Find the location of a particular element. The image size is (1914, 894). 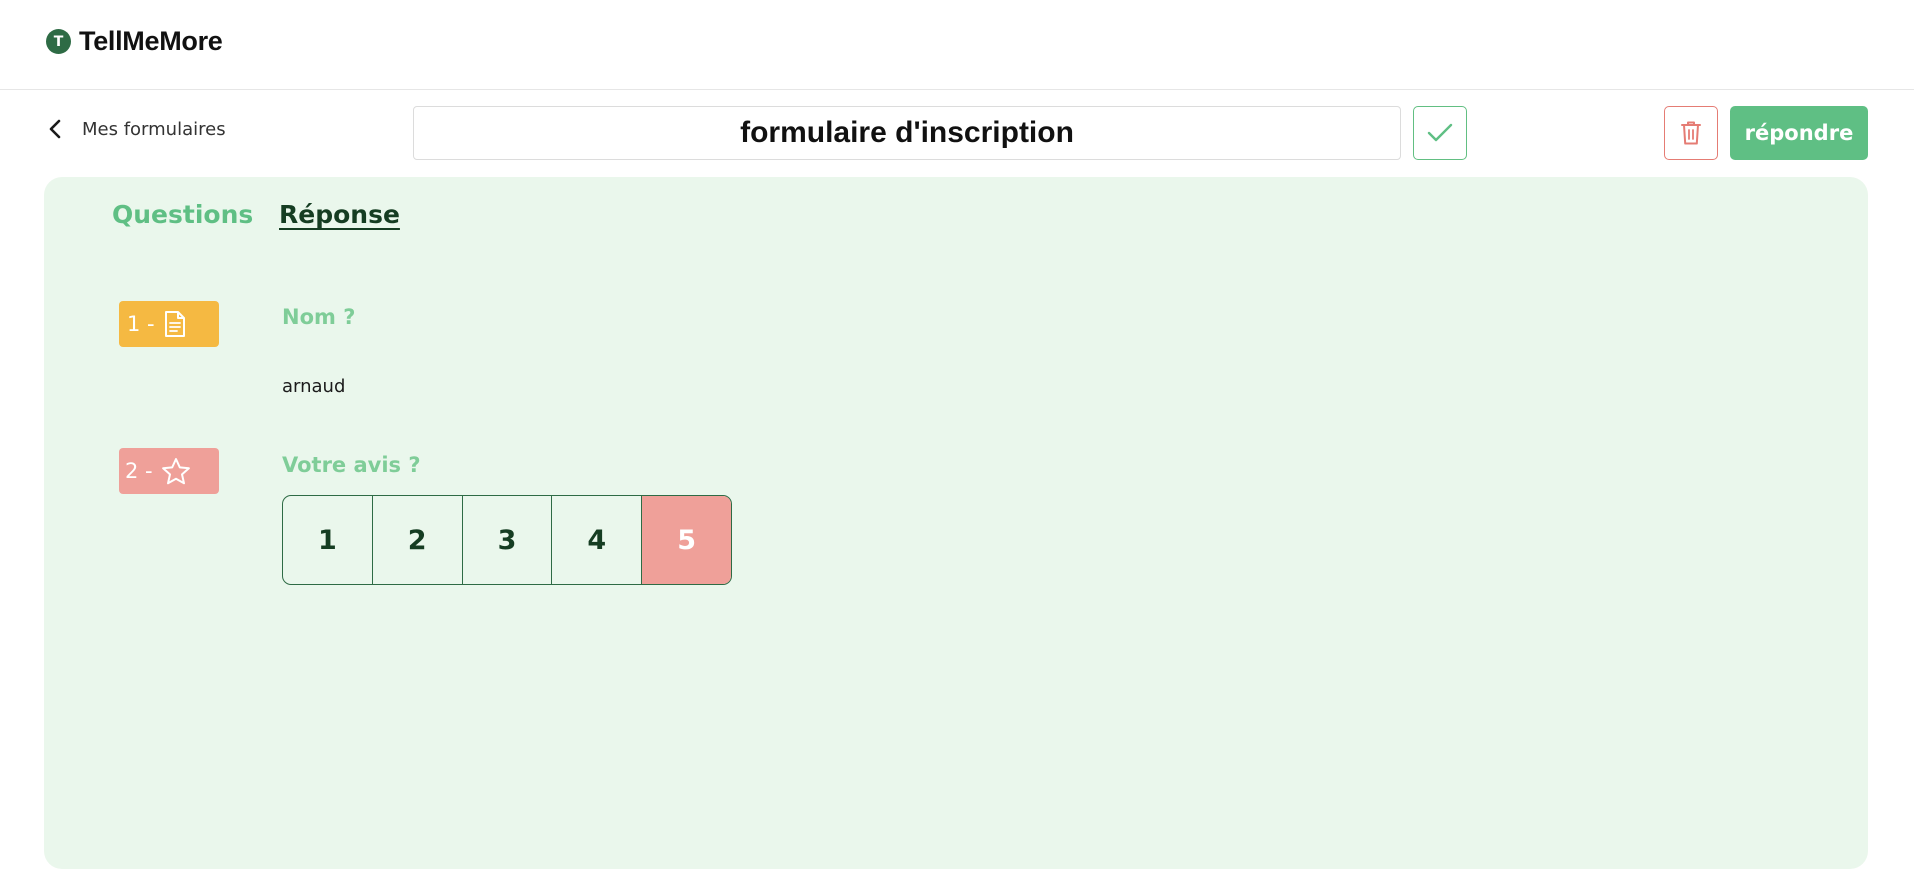

question-1-label: Nom ? is located at coordinates (319, 317).